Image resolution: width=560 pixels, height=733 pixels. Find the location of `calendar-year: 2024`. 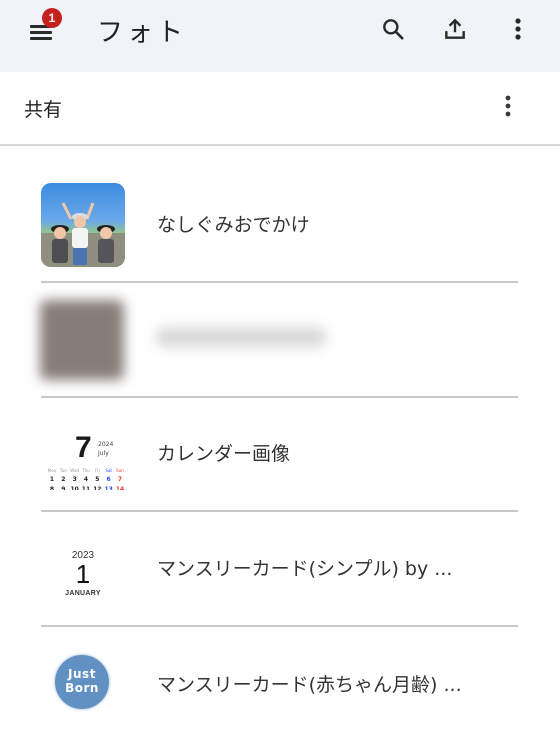

calendar-year: 2024 is located at coordinates (106, 444).